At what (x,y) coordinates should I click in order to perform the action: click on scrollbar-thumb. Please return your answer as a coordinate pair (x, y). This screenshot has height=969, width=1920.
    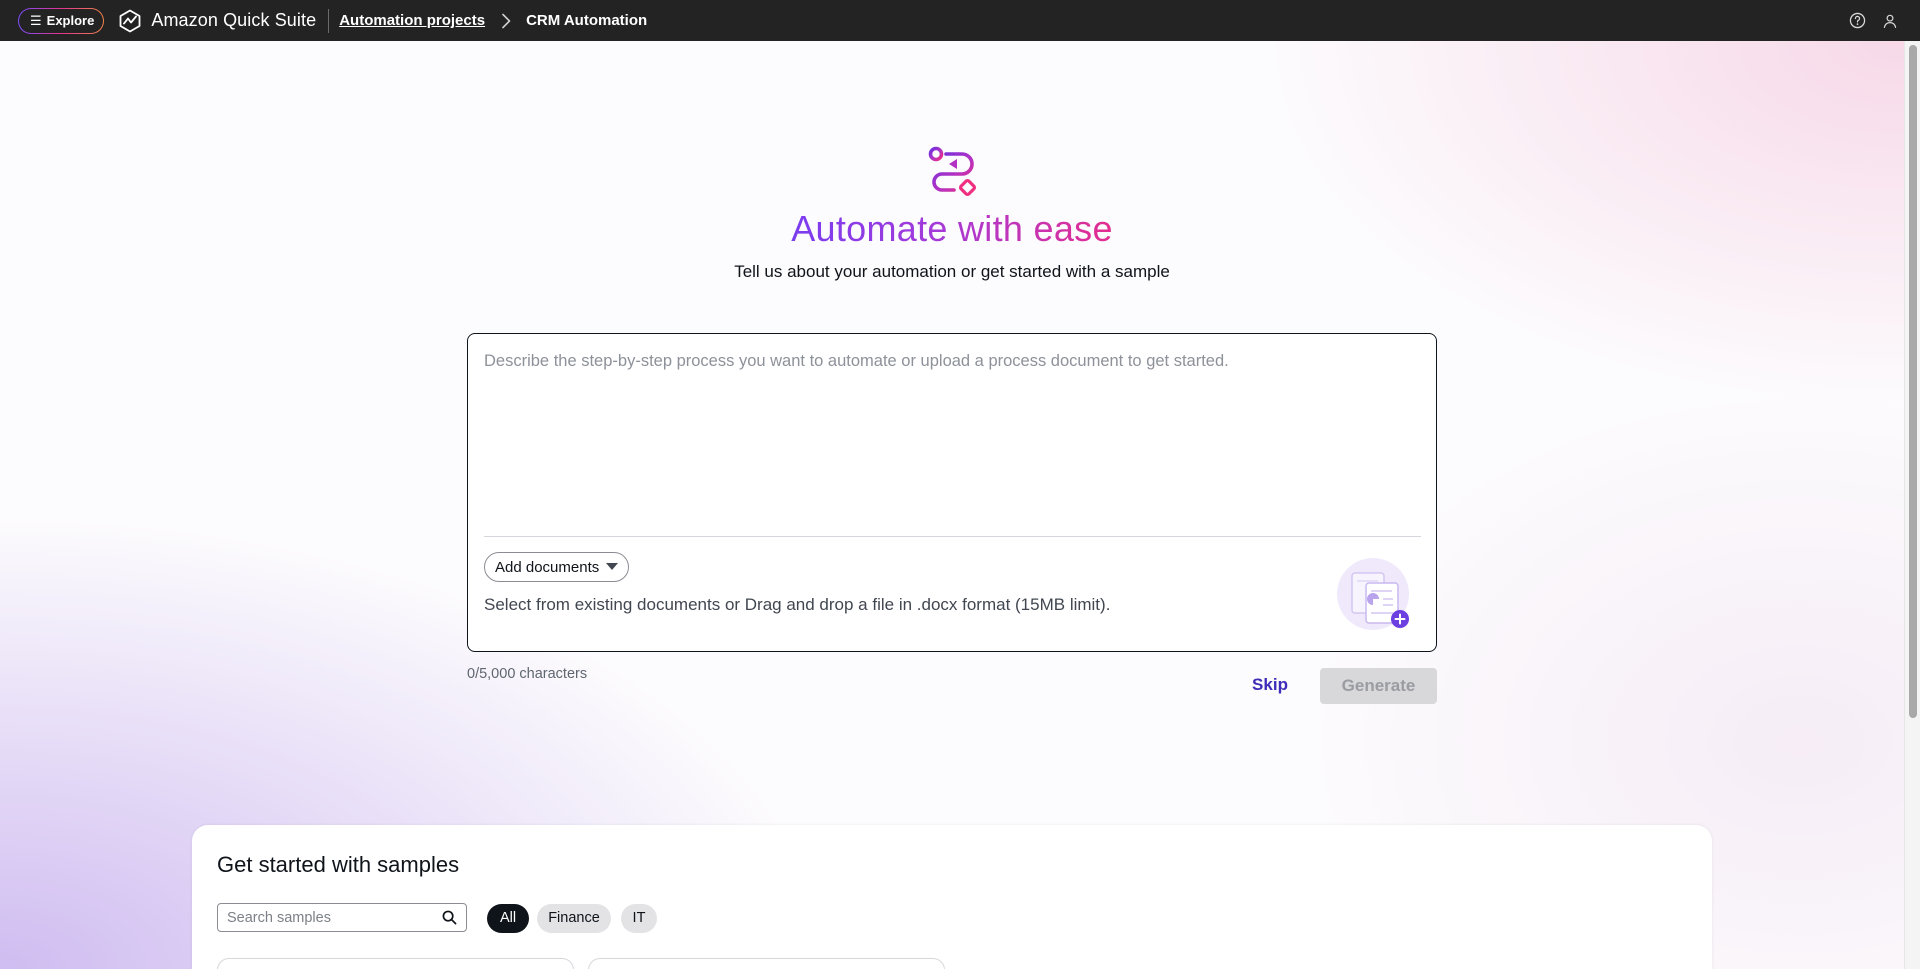
    Looking at the image, I should click on (1913, 381).